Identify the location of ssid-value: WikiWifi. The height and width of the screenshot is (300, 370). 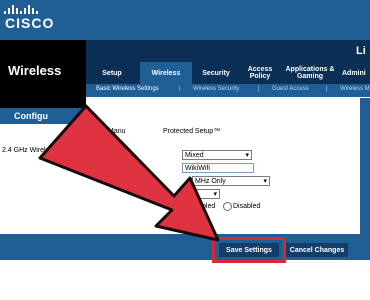
(197, 168).